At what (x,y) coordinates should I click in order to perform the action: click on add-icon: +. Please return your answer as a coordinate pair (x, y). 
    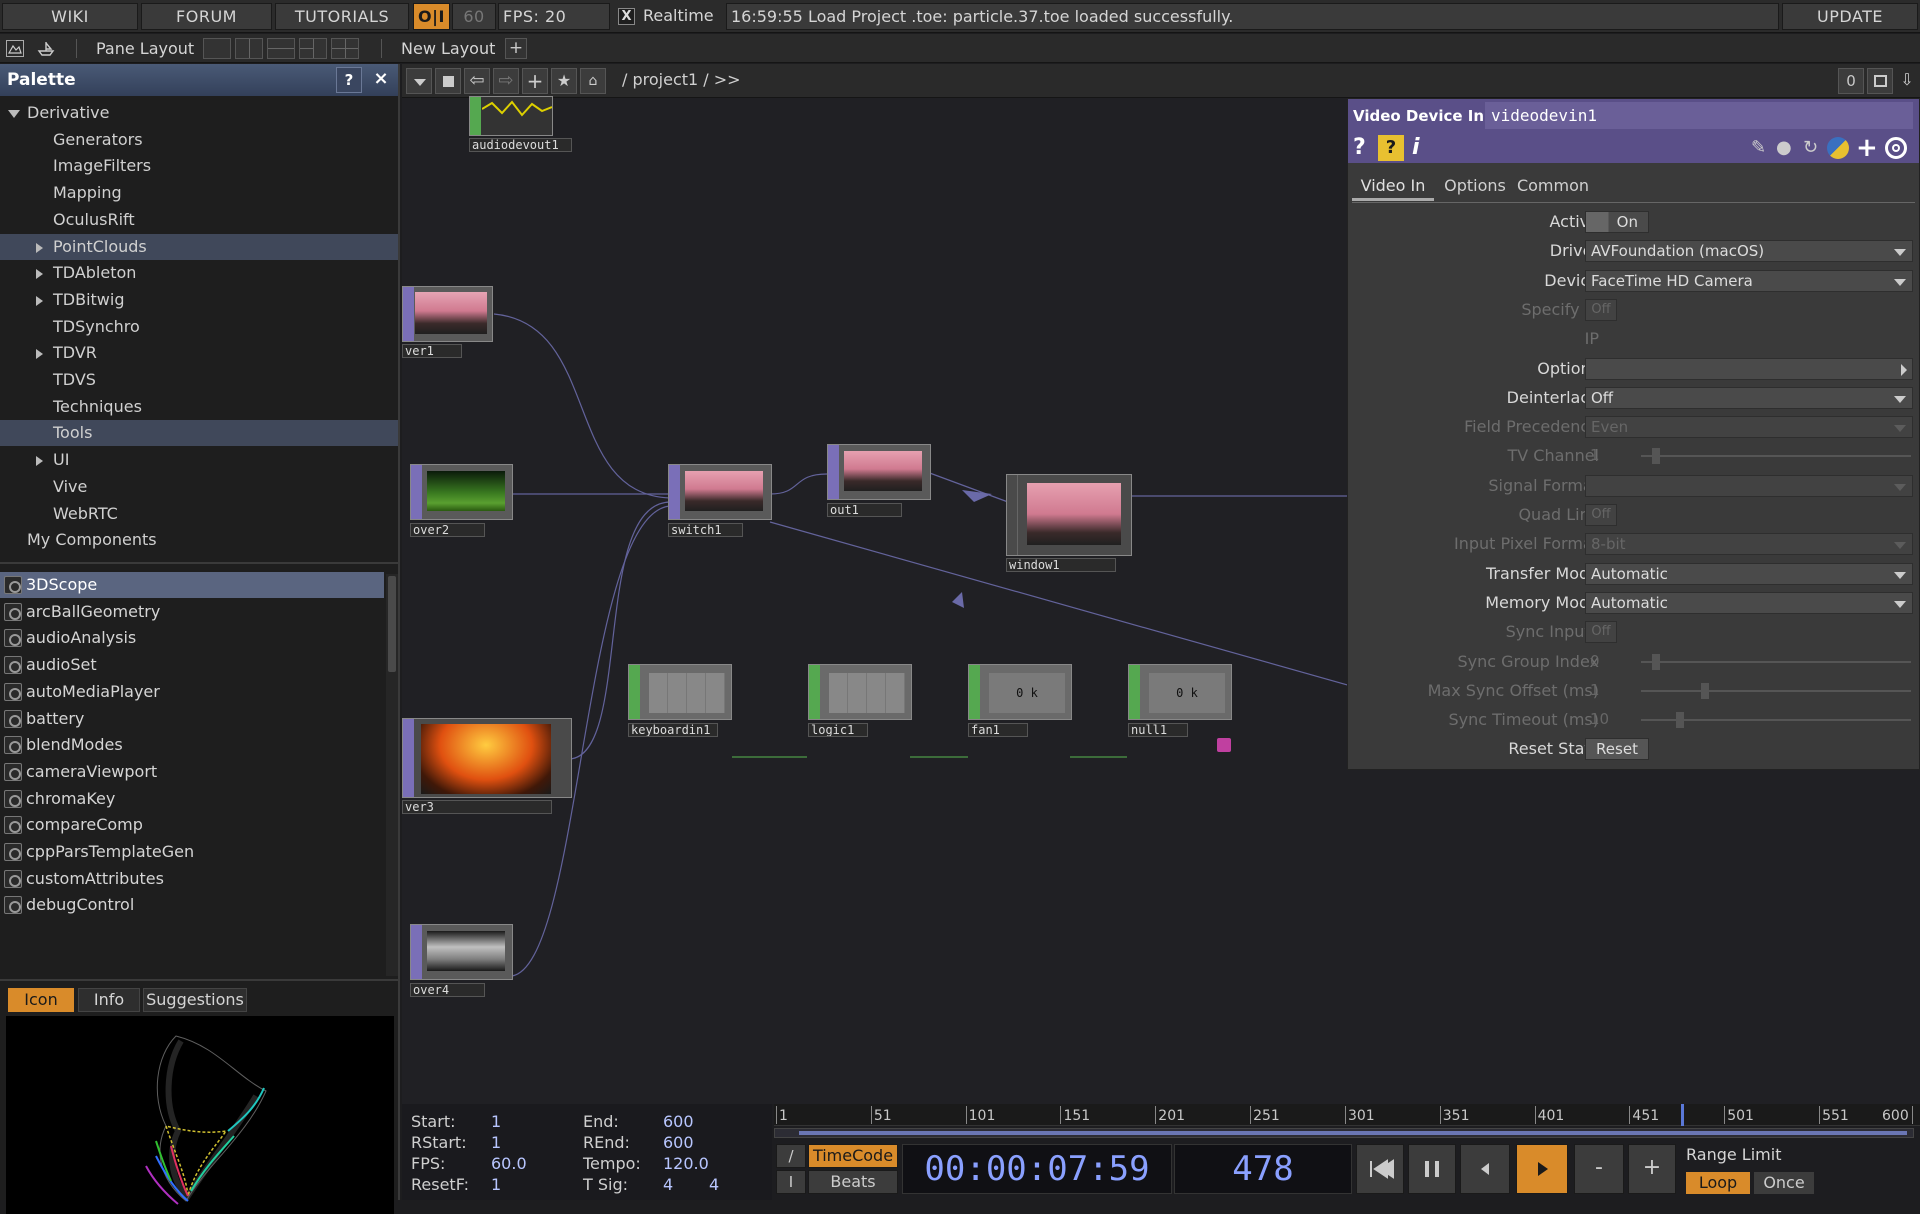
    Looking at the image, I should click on (1867, 148).